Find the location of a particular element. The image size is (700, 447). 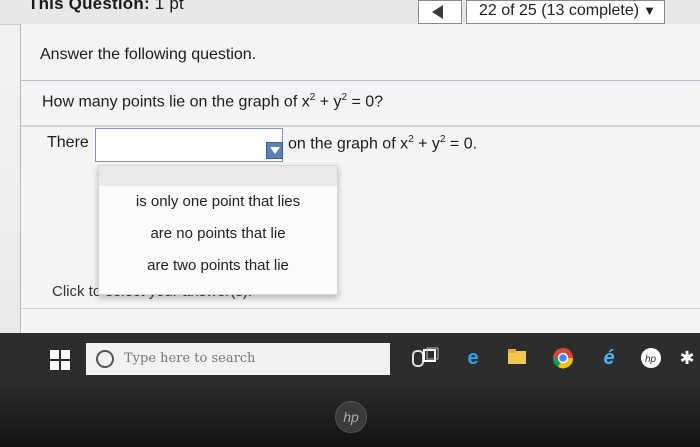

question-progress-select: 22 of 25 (13 complete) ▼ is located at coordinates (565, 12).